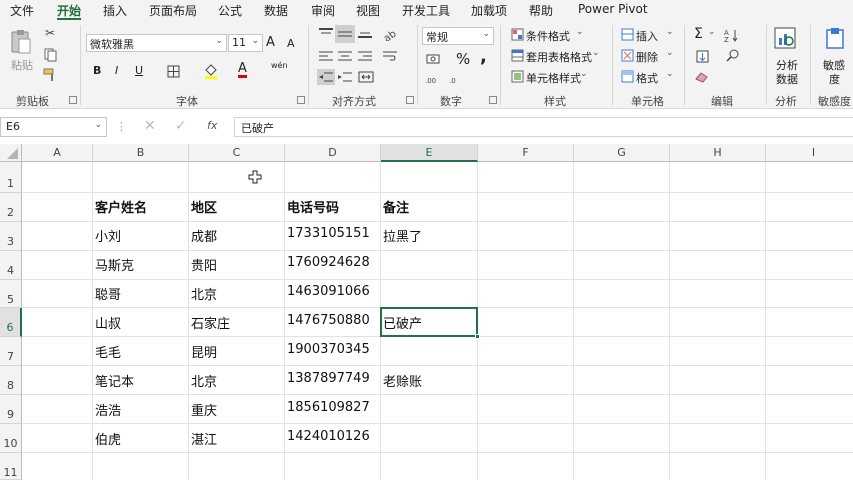 The height and width of the screenshot is (493, 853). Describe the element at coordinates (429, 153) in the screenshot. I see `column-header-e: E` at that location.